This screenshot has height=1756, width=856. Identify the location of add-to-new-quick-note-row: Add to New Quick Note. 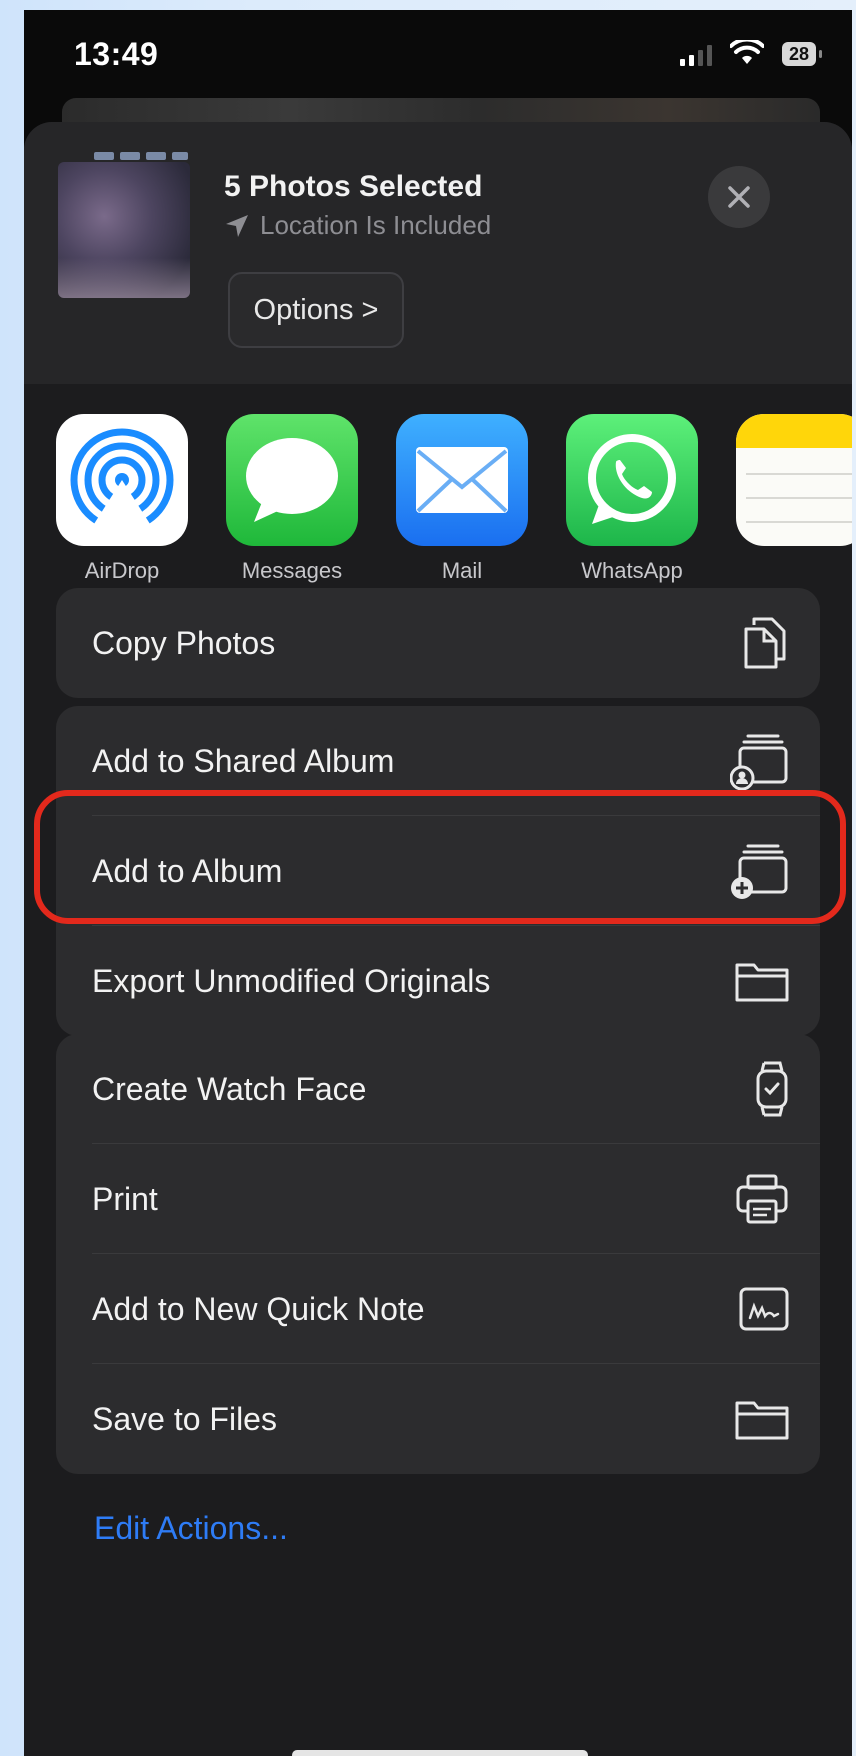
(438, 1309).